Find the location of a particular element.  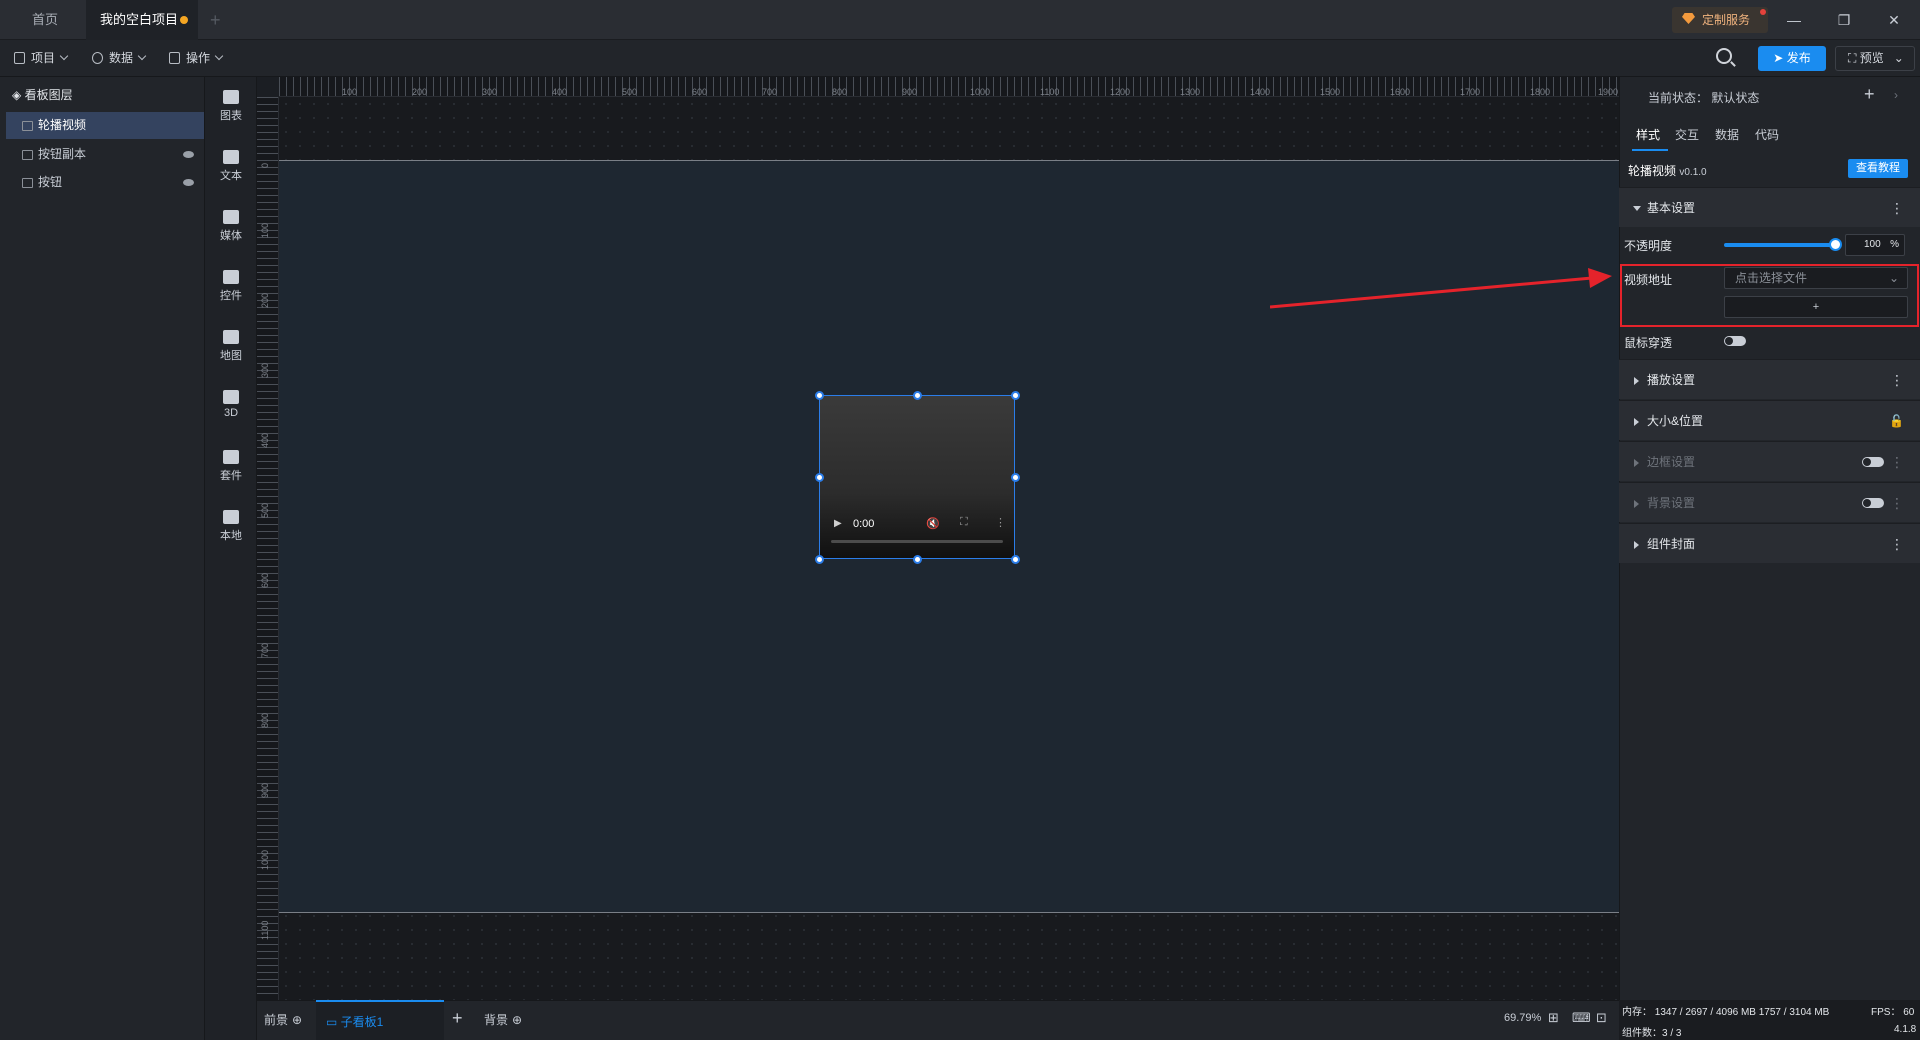

section-label: 基本设置 is located at coordinates (1671, 208).